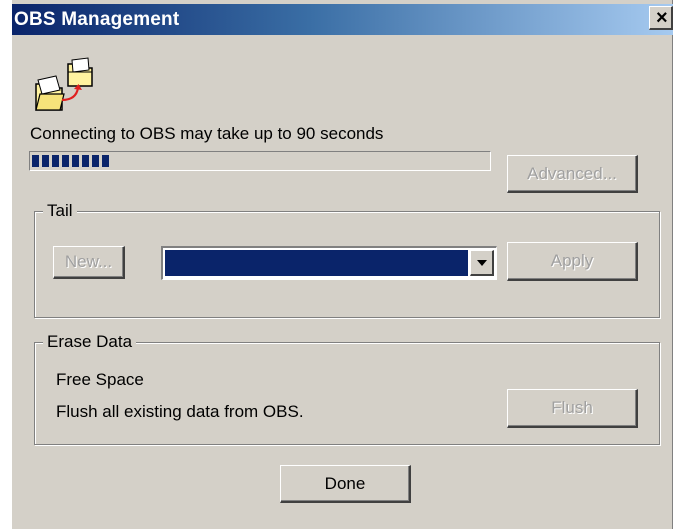 The width and height of the screenshot is (673, 529). Describe the element at coordinates (316, 263) in the screenshot. I see `tail-select-value` at that location.